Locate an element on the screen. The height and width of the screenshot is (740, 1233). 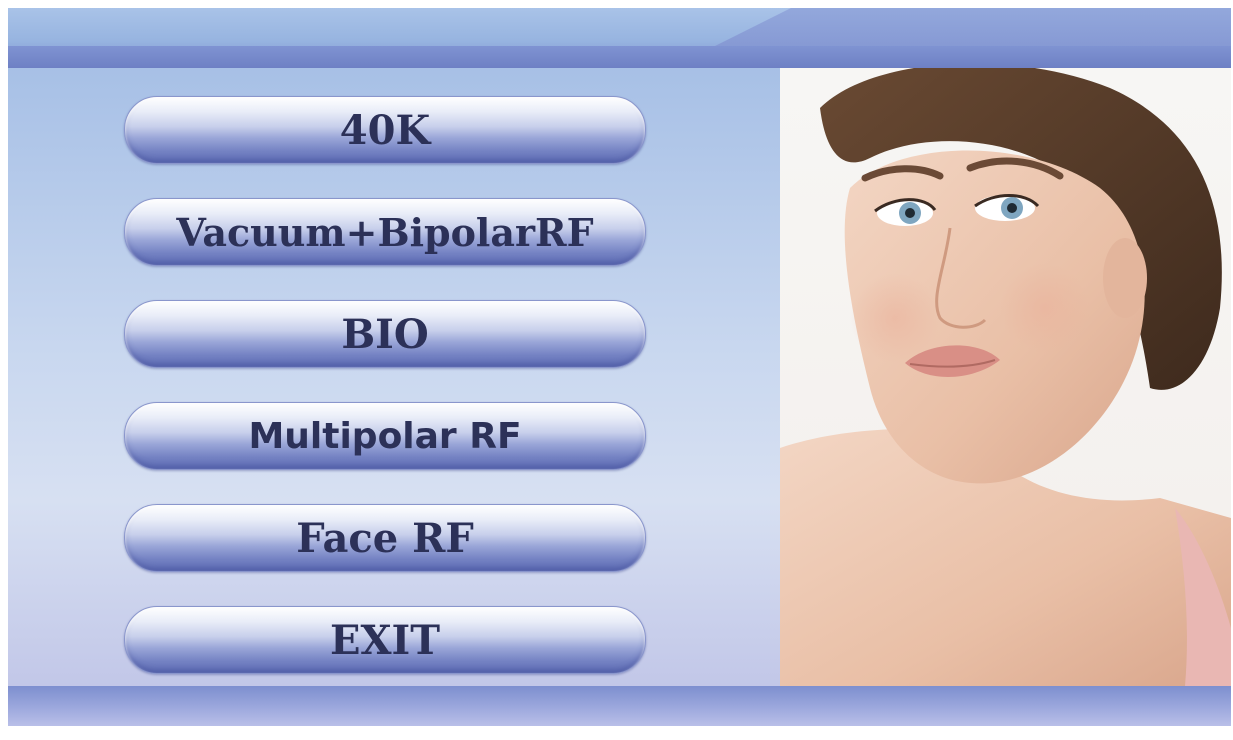
face-rf-button: Face RF is located at coordinates (385, 538).